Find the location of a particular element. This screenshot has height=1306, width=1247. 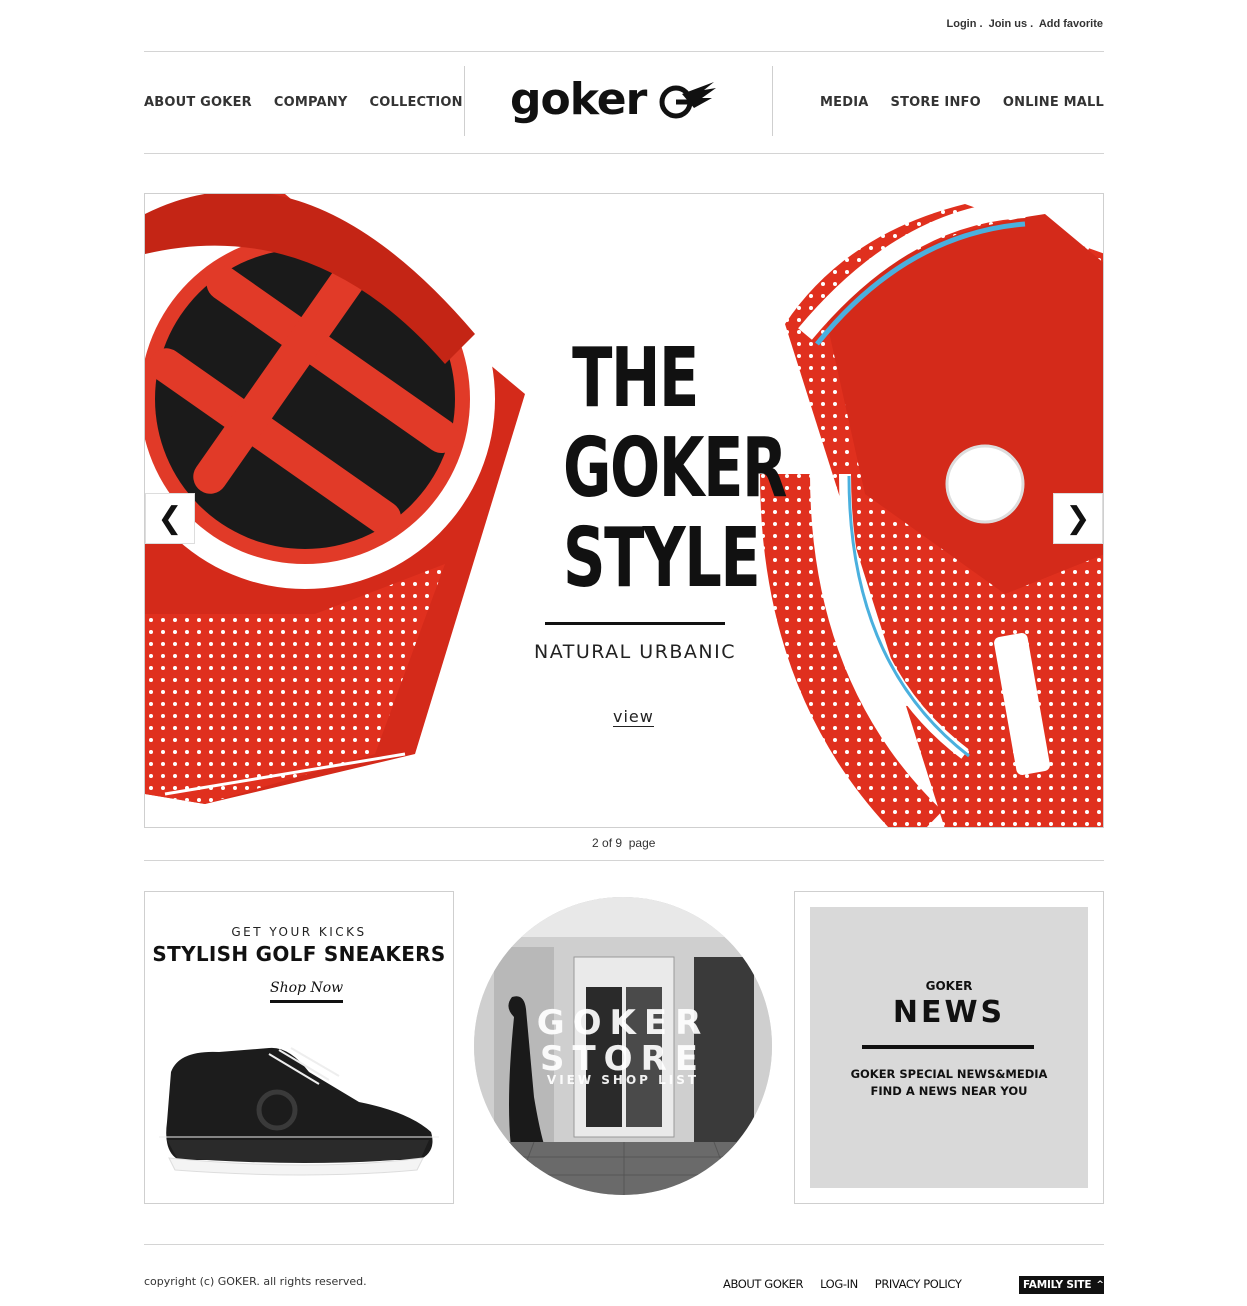

utility-links: Login. Join us. Add favorite is located at coordinates (1025, 24).